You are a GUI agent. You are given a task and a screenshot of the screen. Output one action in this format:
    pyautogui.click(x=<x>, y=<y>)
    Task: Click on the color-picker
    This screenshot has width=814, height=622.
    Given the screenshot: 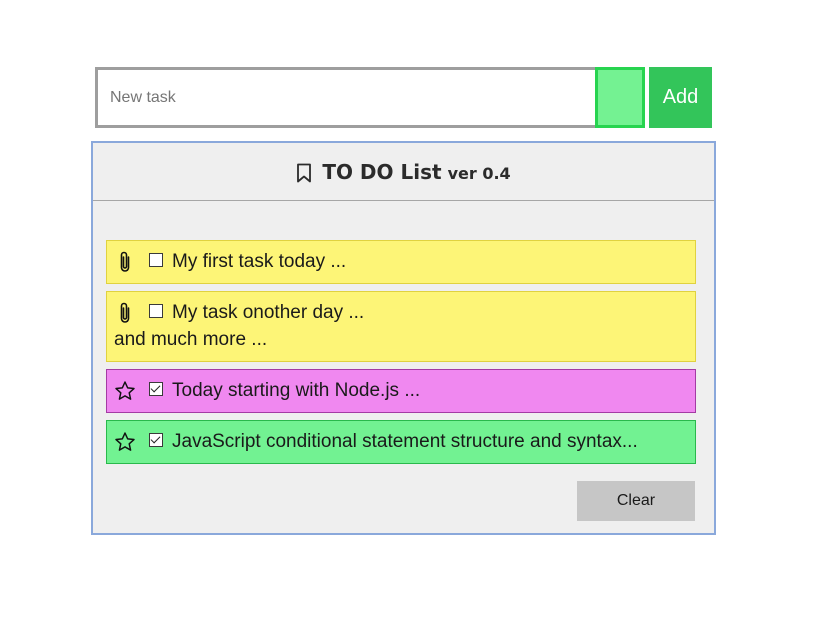 What is the action you would take?
    pyautogui.click(x=620, y=97)
    